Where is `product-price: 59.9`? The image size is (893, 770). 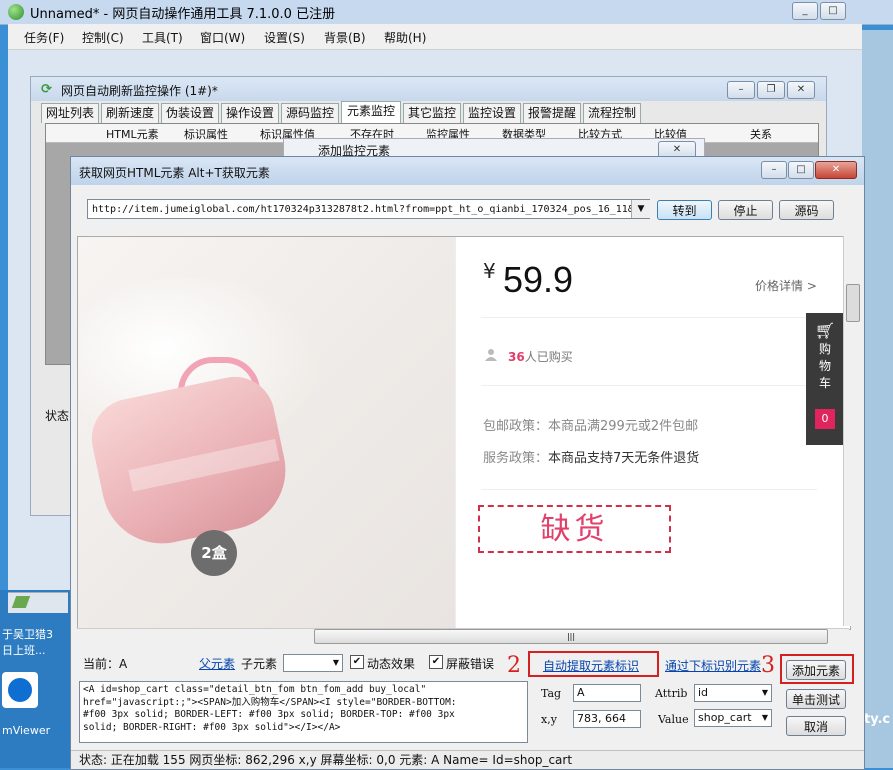
product-price: 59.9 is located at coordinates (538, 279).